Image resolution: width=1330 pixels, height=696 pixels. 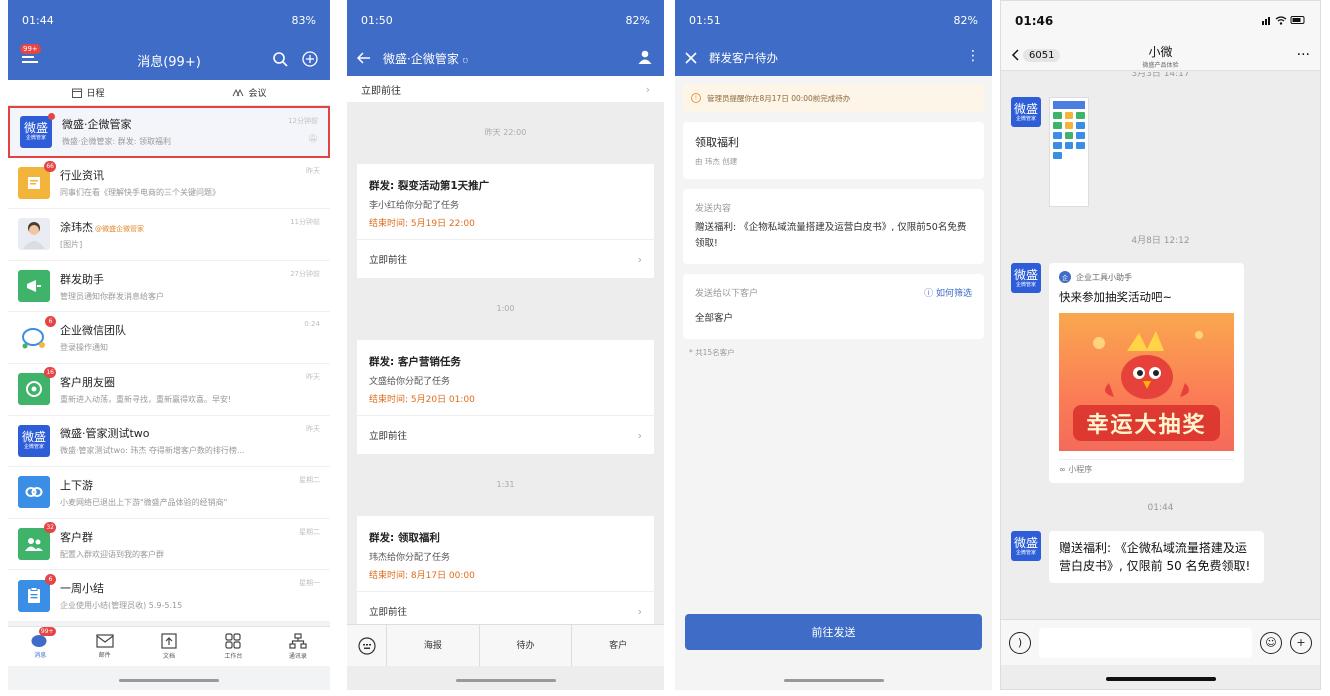 I want to click on chat-item-tuweijie: 涂玮杰 @微盛企微管家 [图片] 11分钟前, so click(x=169, y=235).